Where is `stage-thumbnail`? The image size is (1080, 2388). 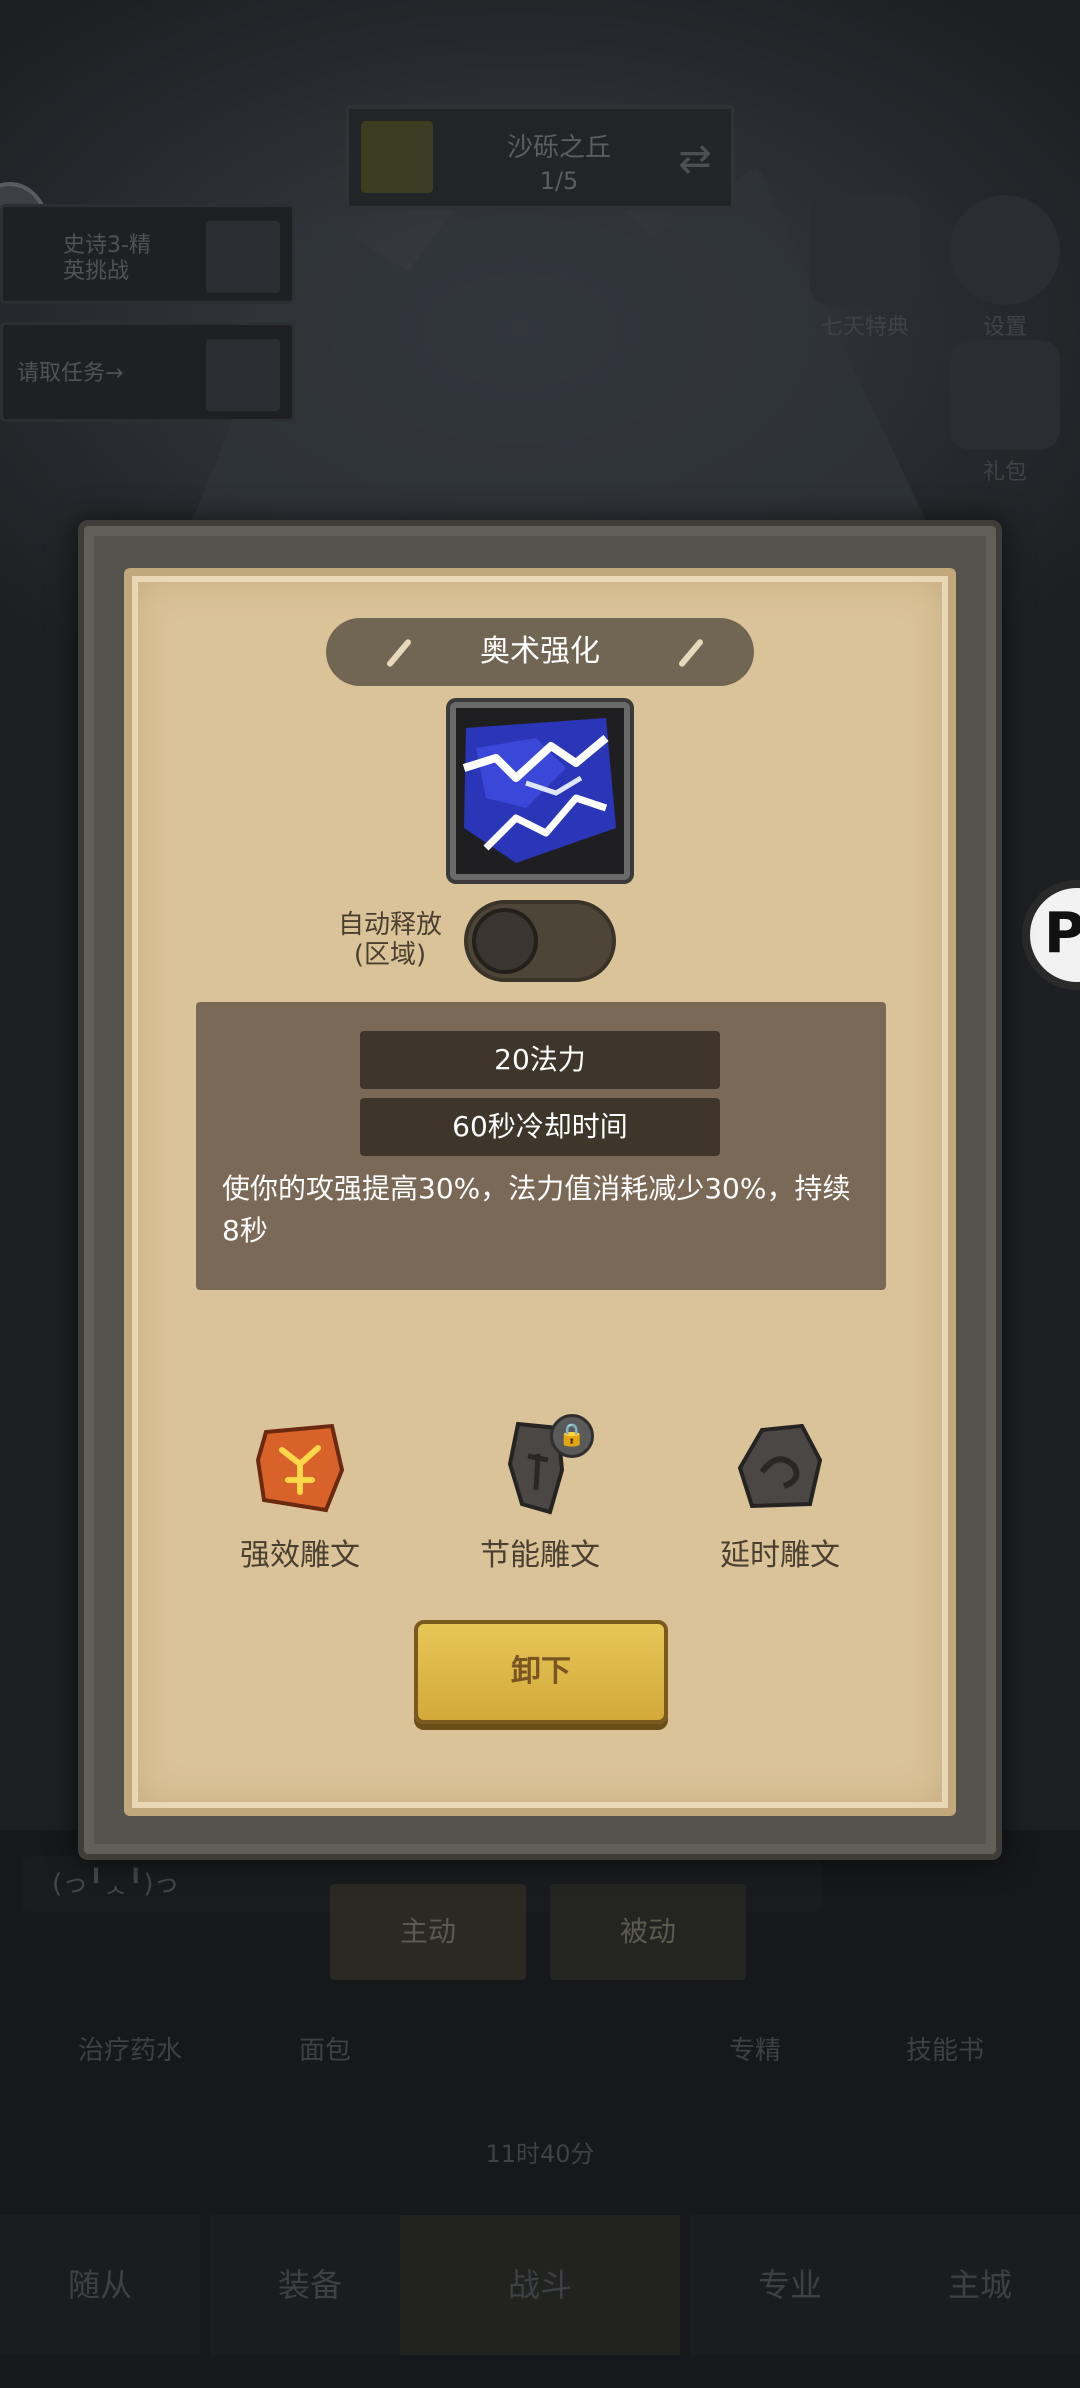
stage-thumbnail is located at coordinates (397, 157).